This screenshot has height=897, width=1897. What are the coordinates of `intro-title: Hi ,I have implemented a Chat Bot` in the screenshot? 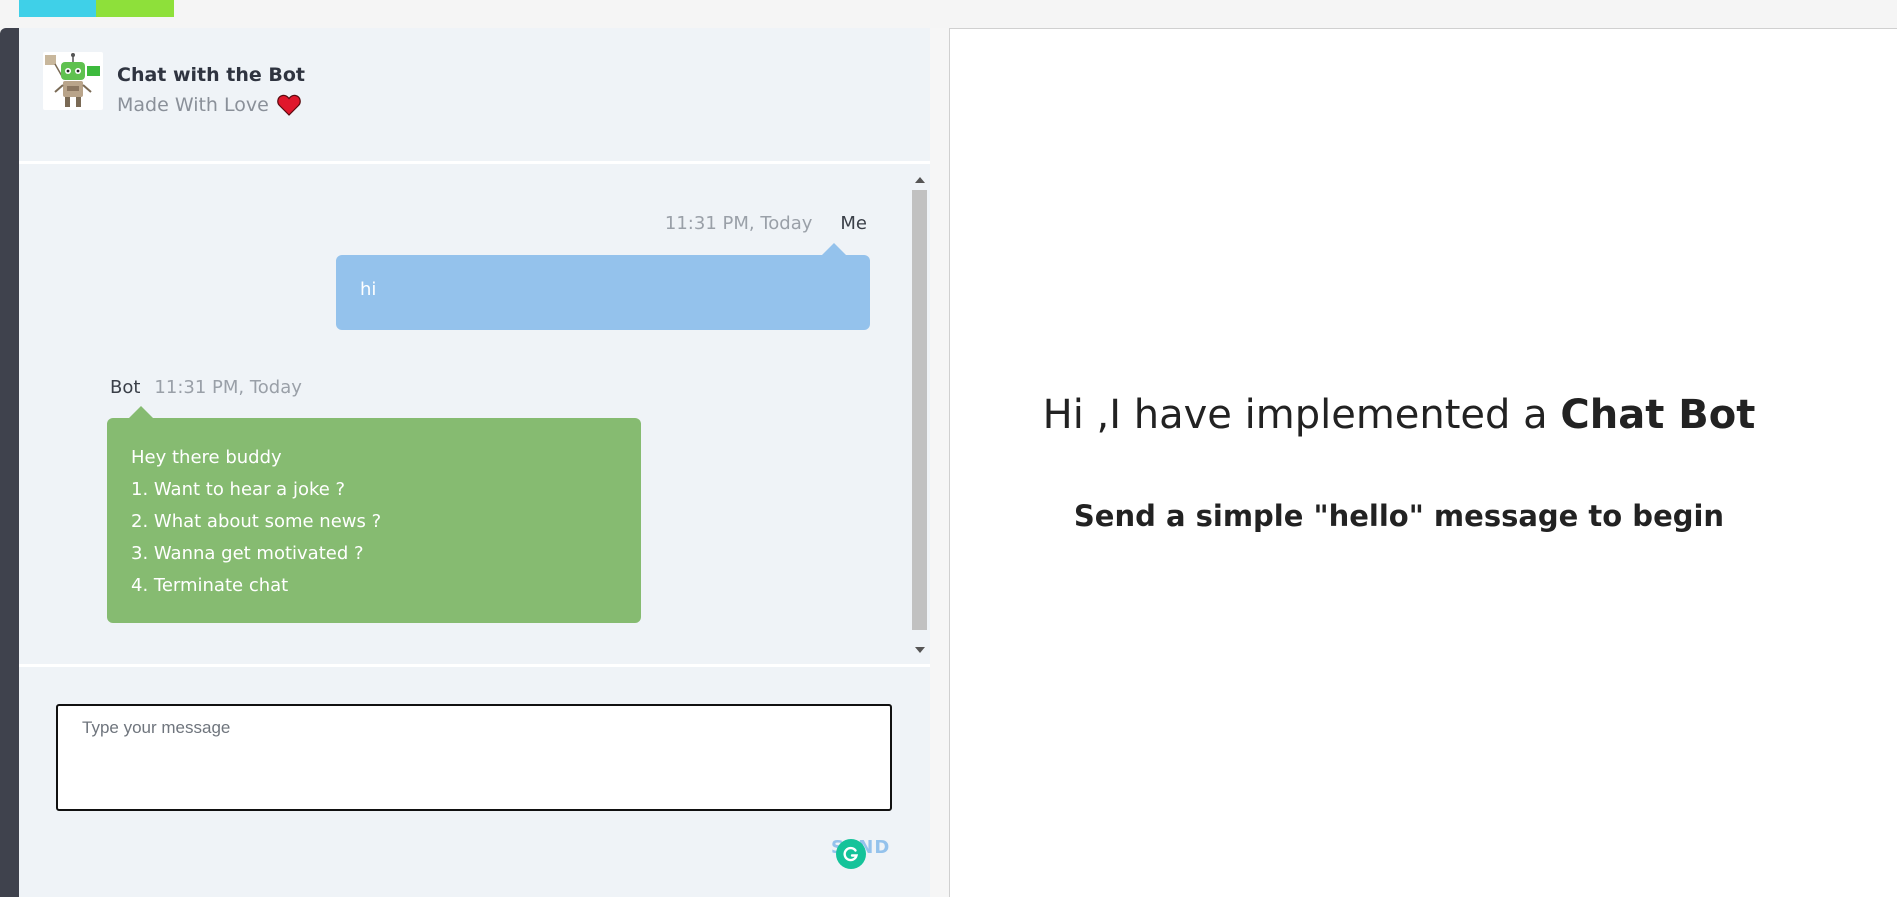 It's located at (1399, 415).